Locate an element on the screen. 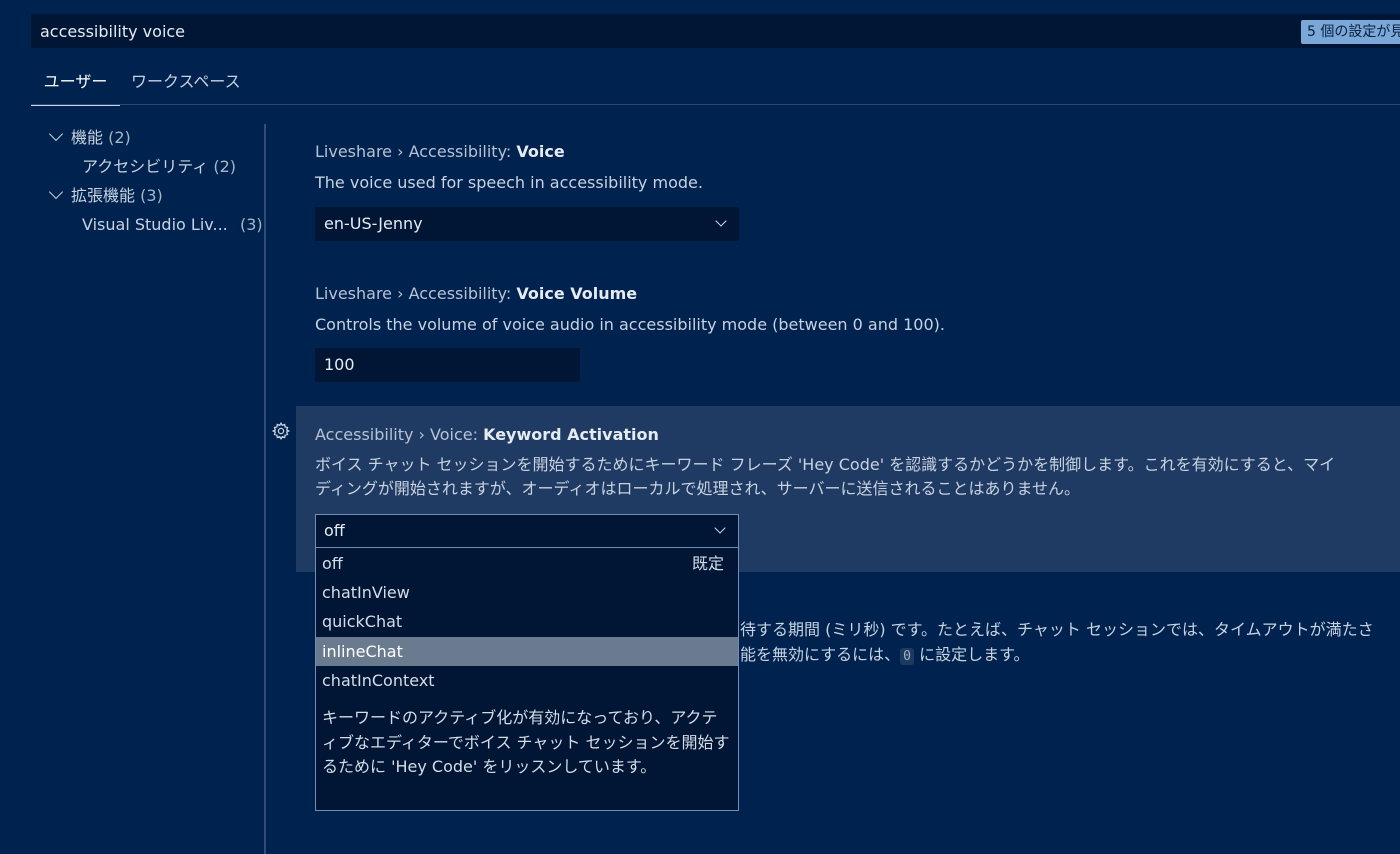  description-text: 能を無効にするには、 is located at coordinates (820, 654).